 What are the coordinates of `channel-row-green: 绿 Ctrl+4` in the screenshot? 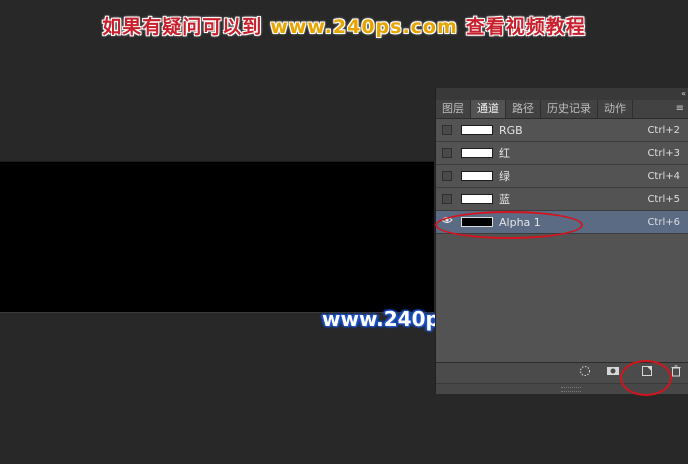 It's located at (562, 176).